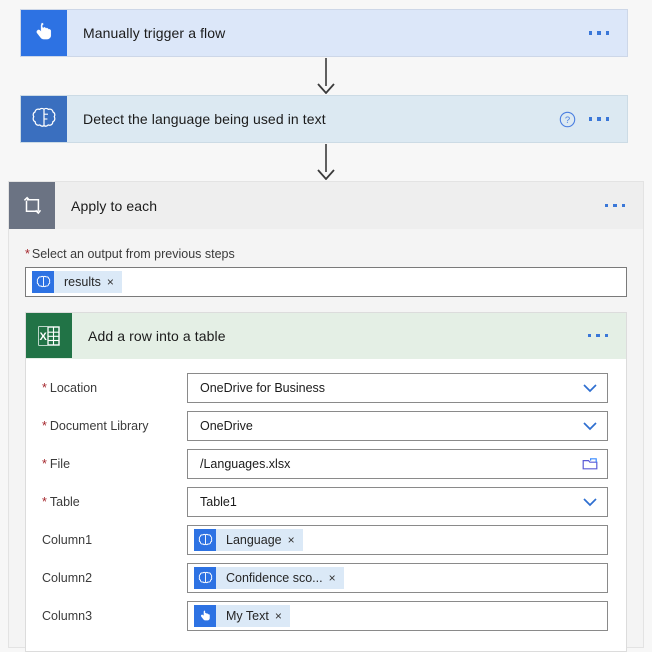  What do you see at coordinates (326, 336) in the screenshot?
I see `excel-card-header: X Add a row into a table` at bounding box center [326, 336].